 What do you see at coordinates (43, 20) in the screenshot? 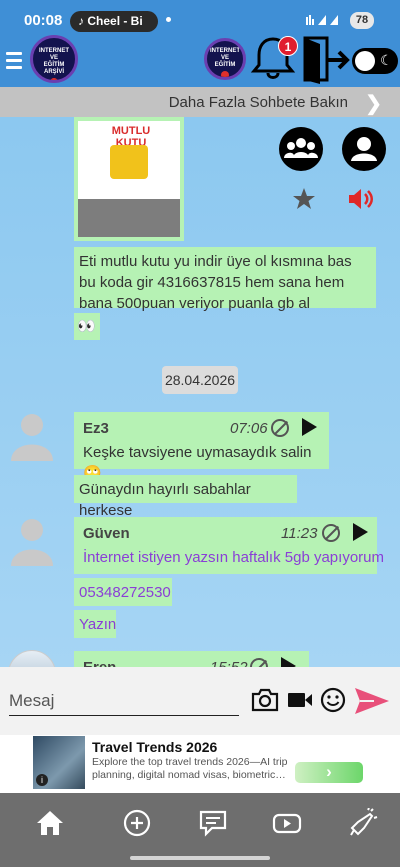
I see `status-time: 00:08` at bounding box center [43, 20].